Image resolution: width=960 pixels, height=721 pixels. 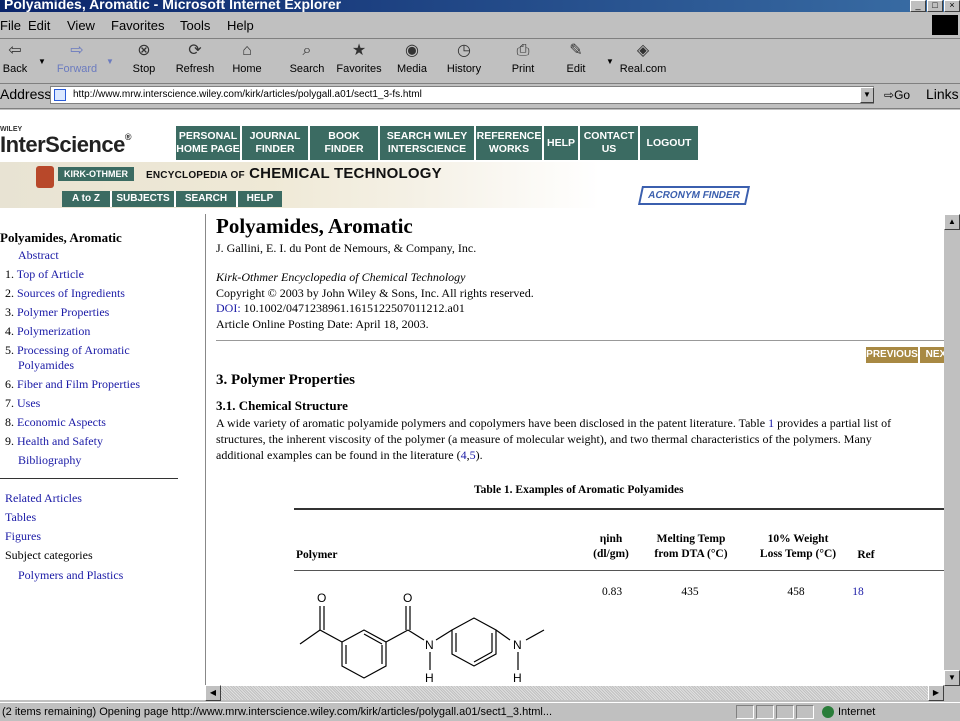 What do you see at coordinates (523, 69) in the screenshot?
I see `print-label: Print` at bounding box center [523, 69].